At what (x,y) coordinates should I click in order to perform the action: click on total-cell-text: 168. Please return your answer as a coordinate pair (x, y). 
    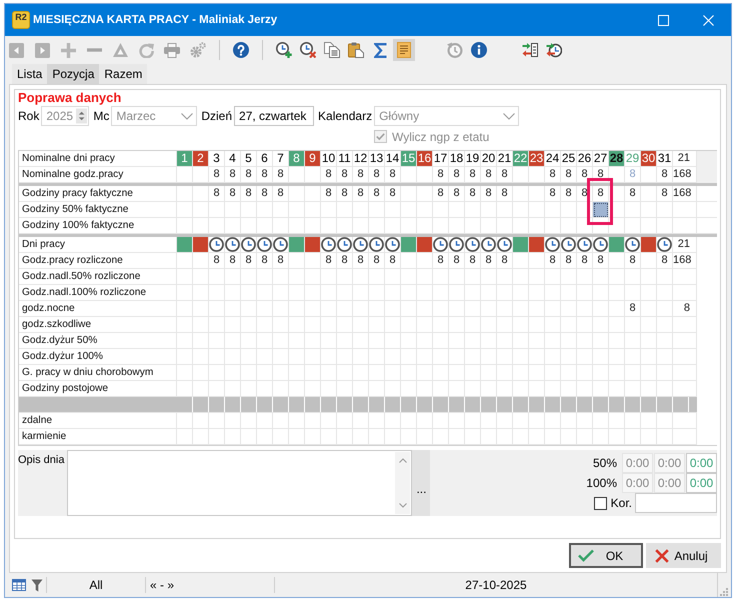
    Looking at the image, I should click on (682, 193).